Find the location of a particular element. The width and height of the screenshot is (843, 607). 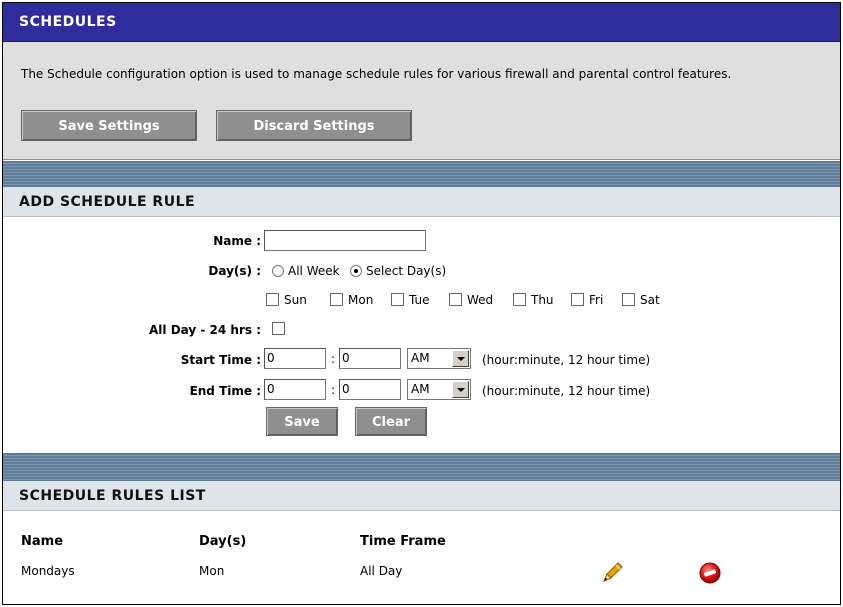

select-days-label: Select Day(s) is located at coordinates (406, 271).